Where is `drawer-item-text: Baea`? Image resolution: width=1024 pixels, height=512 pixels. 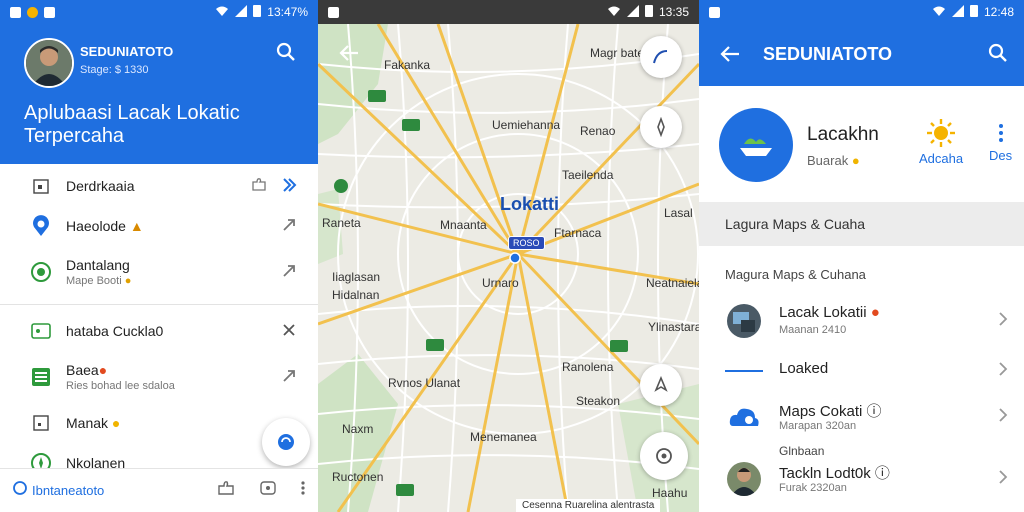
drawer-item-text: Baea is located at coordinates (82, 370).